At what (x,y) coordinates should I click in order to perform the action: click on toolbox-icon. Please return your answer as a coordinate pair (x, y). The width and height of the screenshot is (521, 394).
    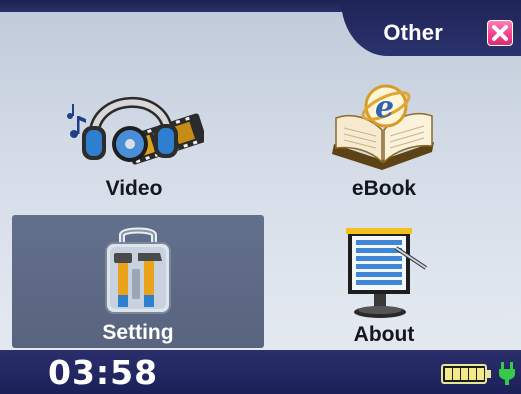
    Looking at the image, I should click on (138, 270).